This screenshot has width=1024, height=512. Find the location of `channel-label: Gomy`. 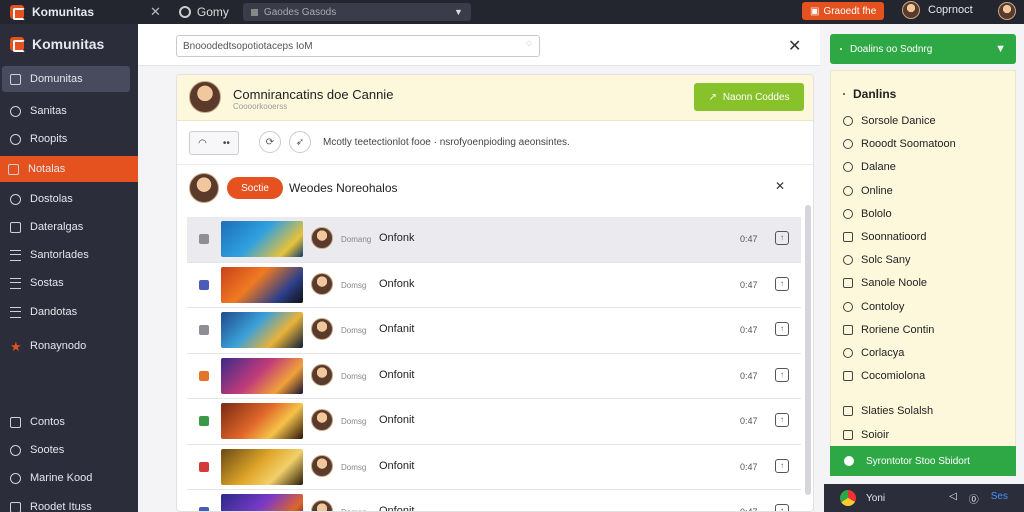

channel-label: Gomy is located at coordinates (212, 12).